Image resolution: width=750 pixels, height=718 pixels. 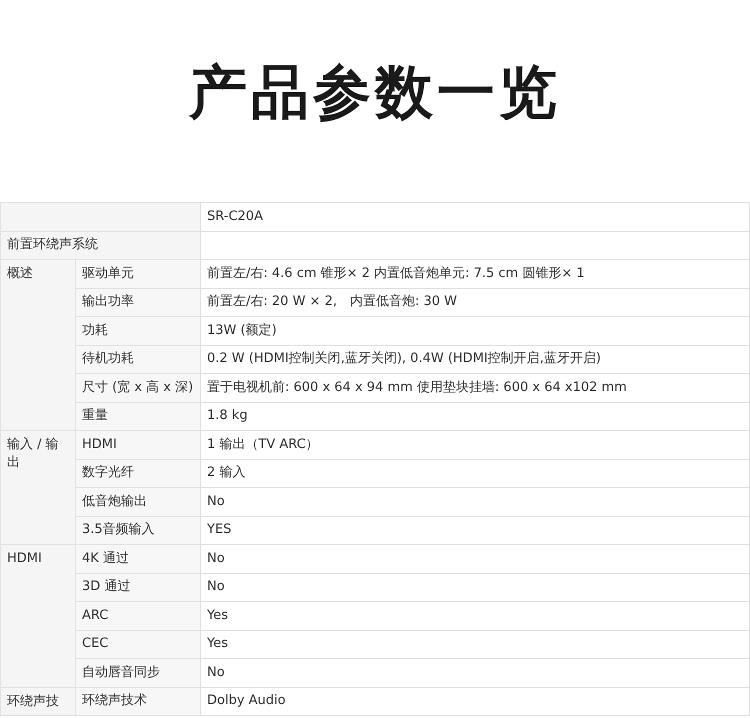 I want to click on spec-label: 输出功率, so click(x=138, y=302).